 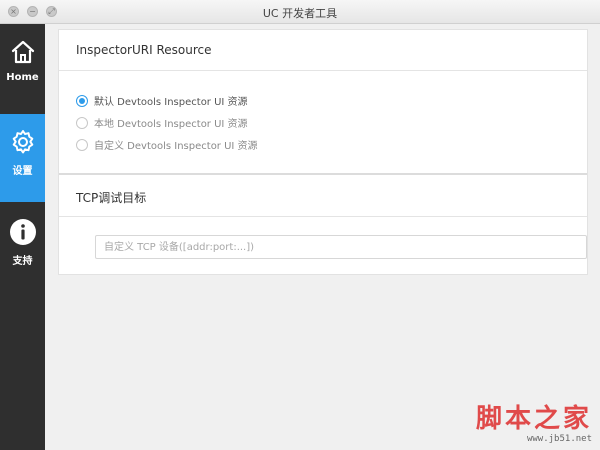 What do you see at coordinates (22, 77) in the screenshot?
I see `sidebar-item-label: Home` at bounding box center [22, 77].